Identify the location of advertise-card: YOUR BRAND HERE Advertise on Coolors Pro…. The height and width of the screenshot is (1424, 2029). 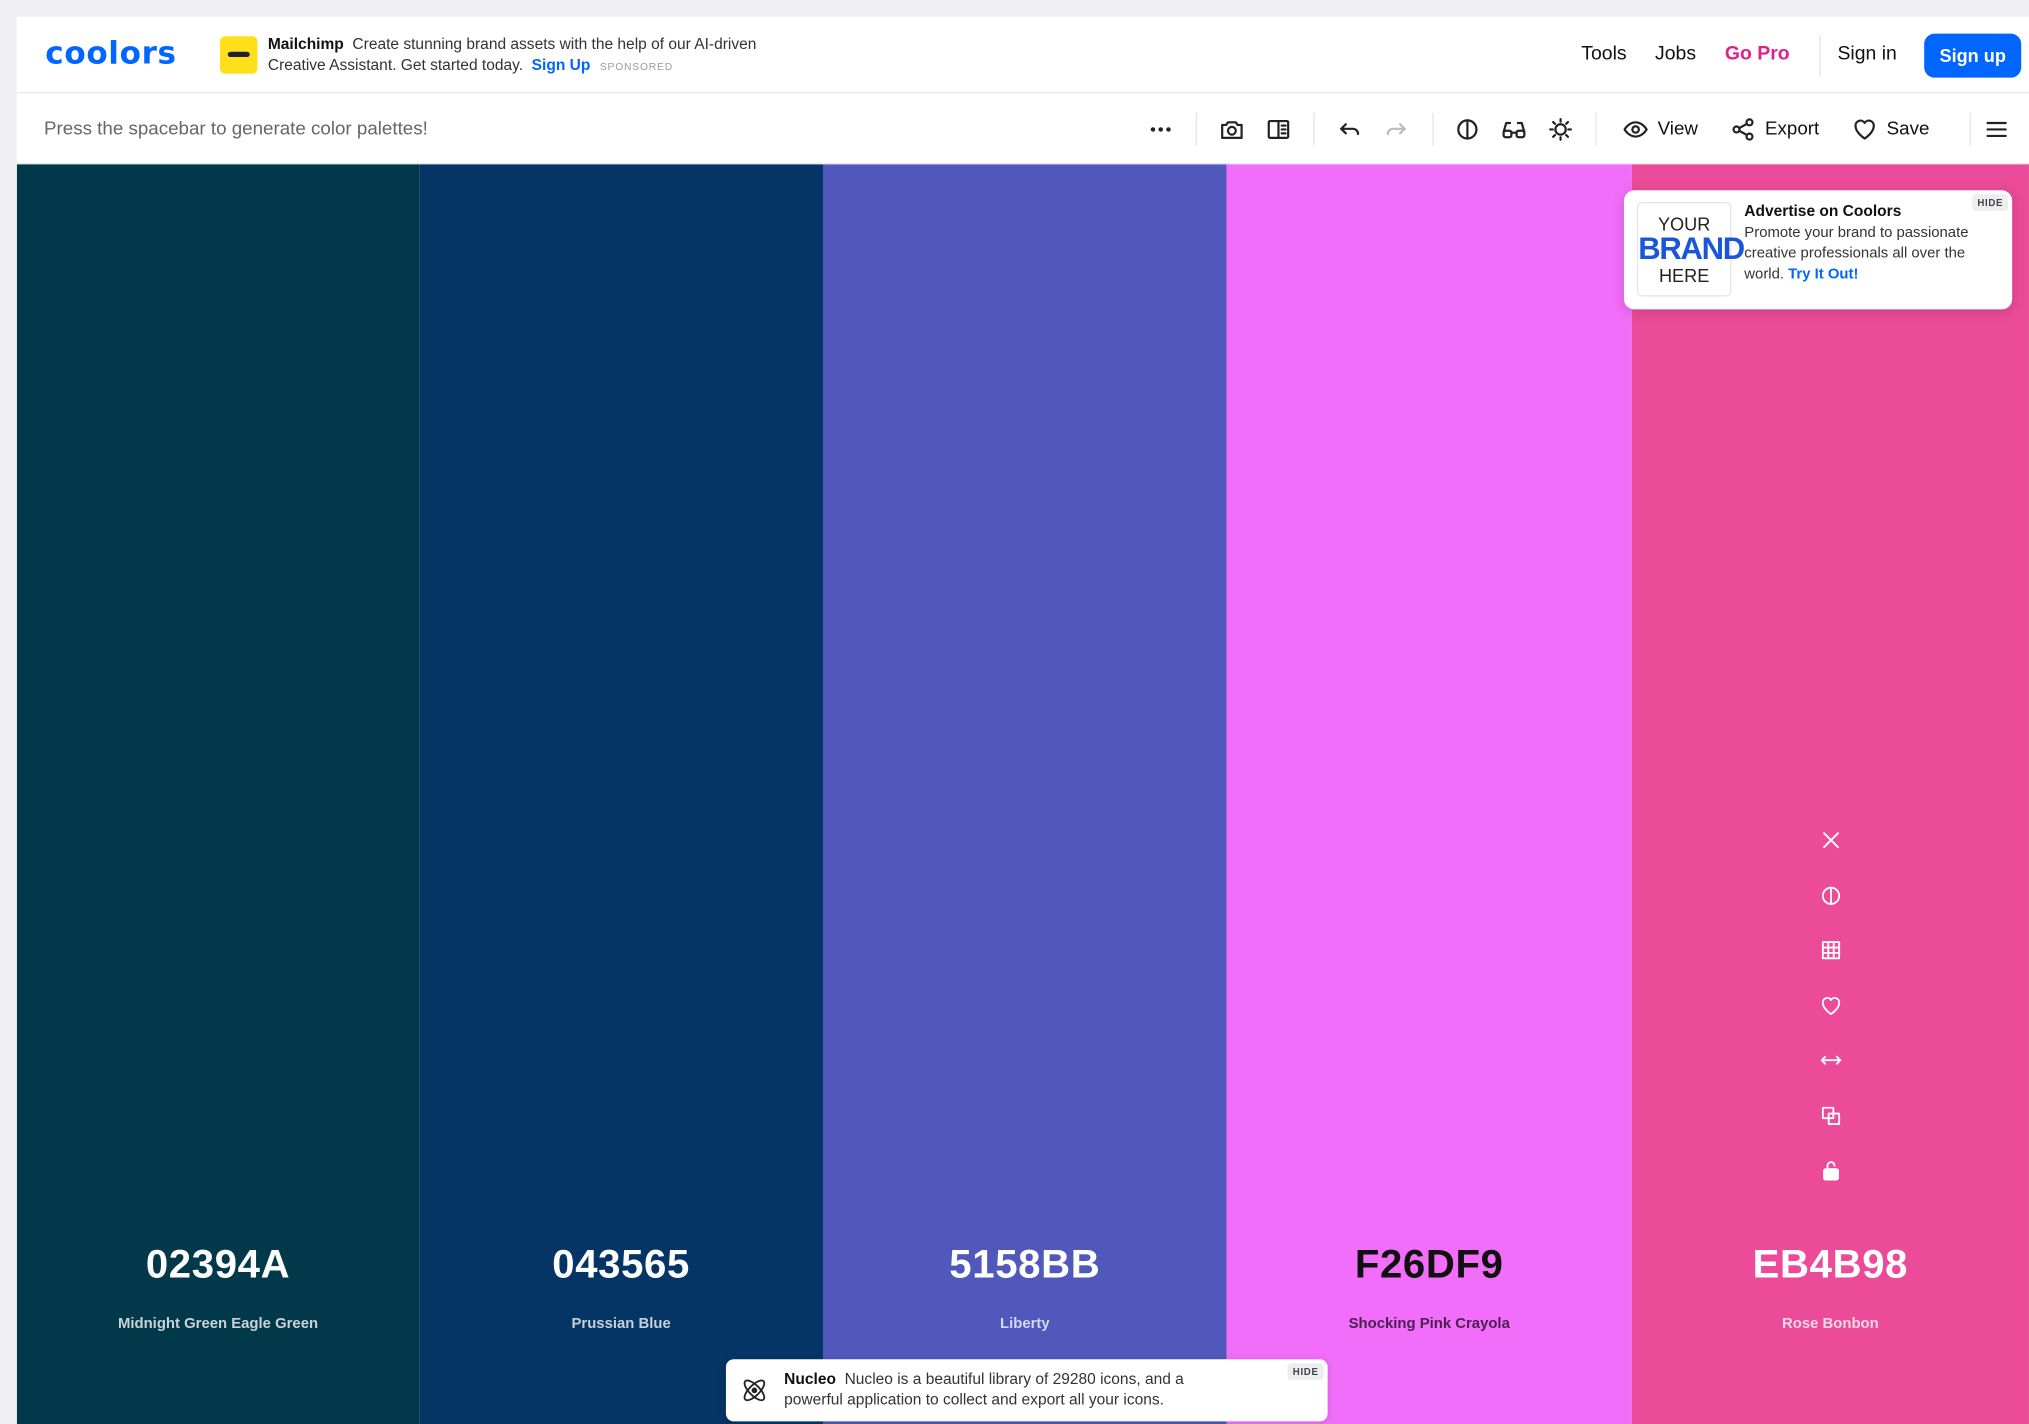
(1818, 250).